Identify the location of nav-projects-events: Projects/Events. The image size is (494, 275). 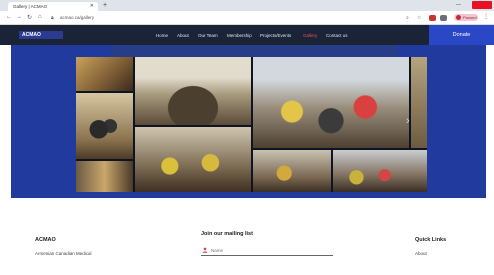
(275, 35).